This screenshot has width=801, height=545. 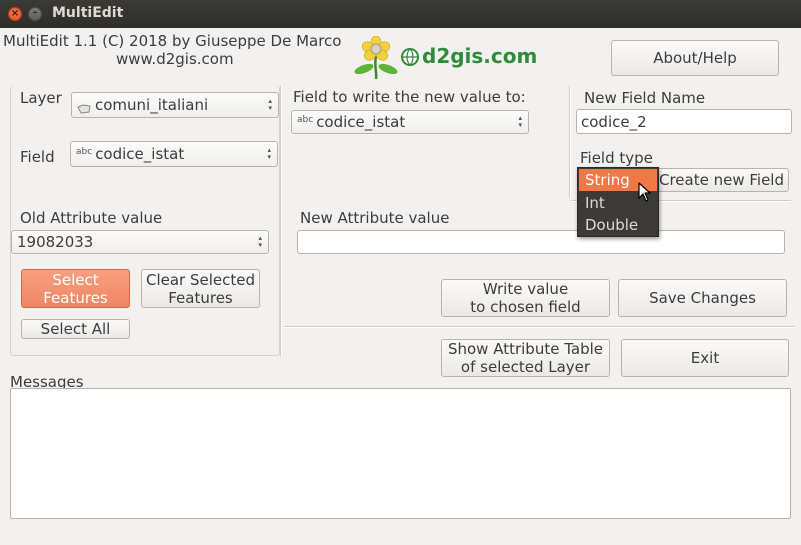 I want to click on write-value-button: Write value to chosen field, so click(x=525, y=298).